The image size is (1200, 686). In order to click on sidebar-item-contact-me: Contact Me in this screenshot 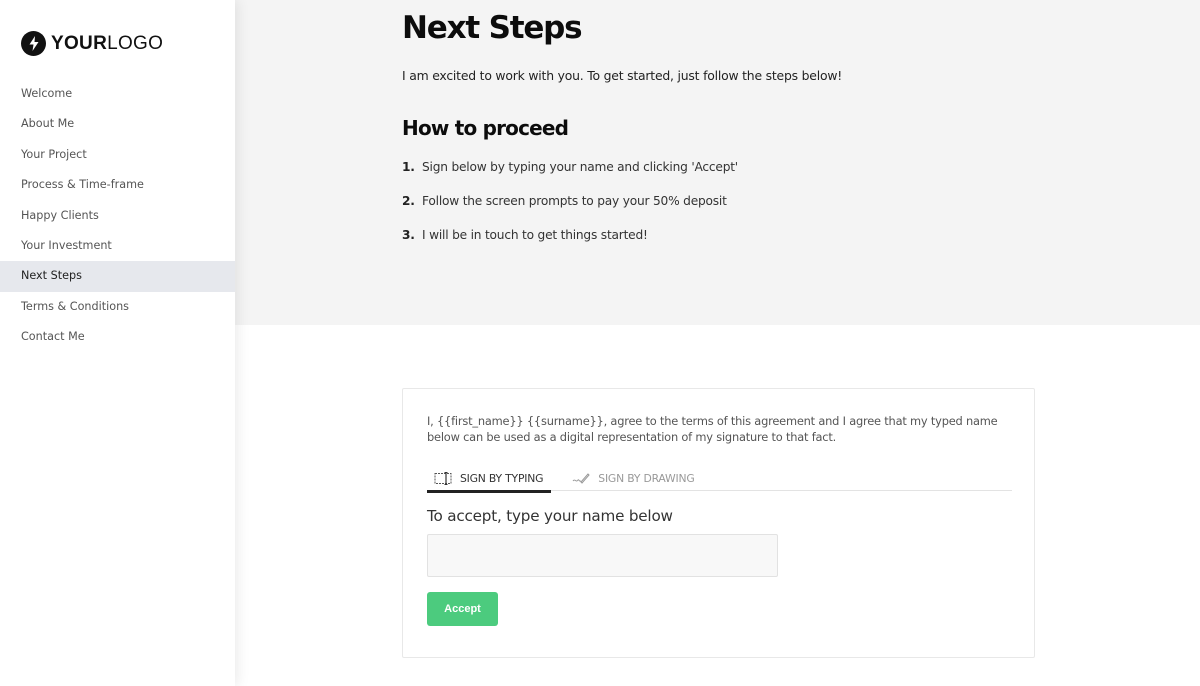, I will do `click(117, 337)`.